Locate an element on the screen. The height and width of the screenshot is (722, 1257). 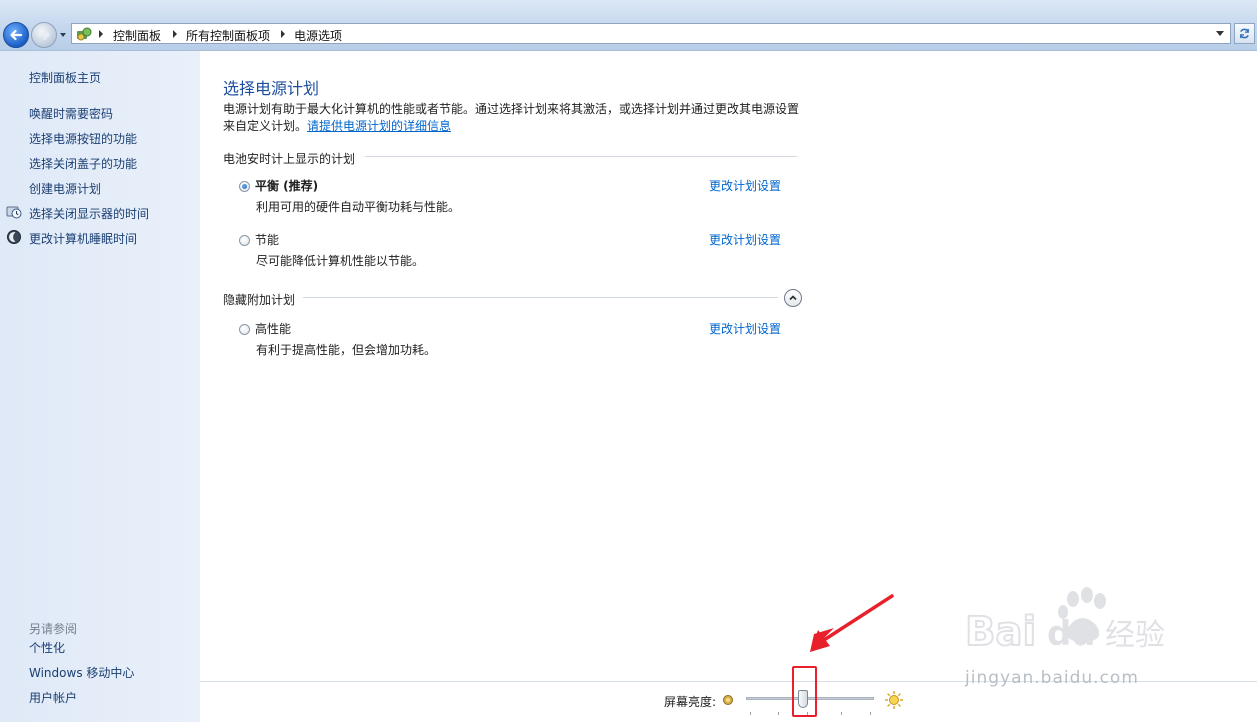
see-also-heading: 另请参阅 is located at coordinates (53, 629).